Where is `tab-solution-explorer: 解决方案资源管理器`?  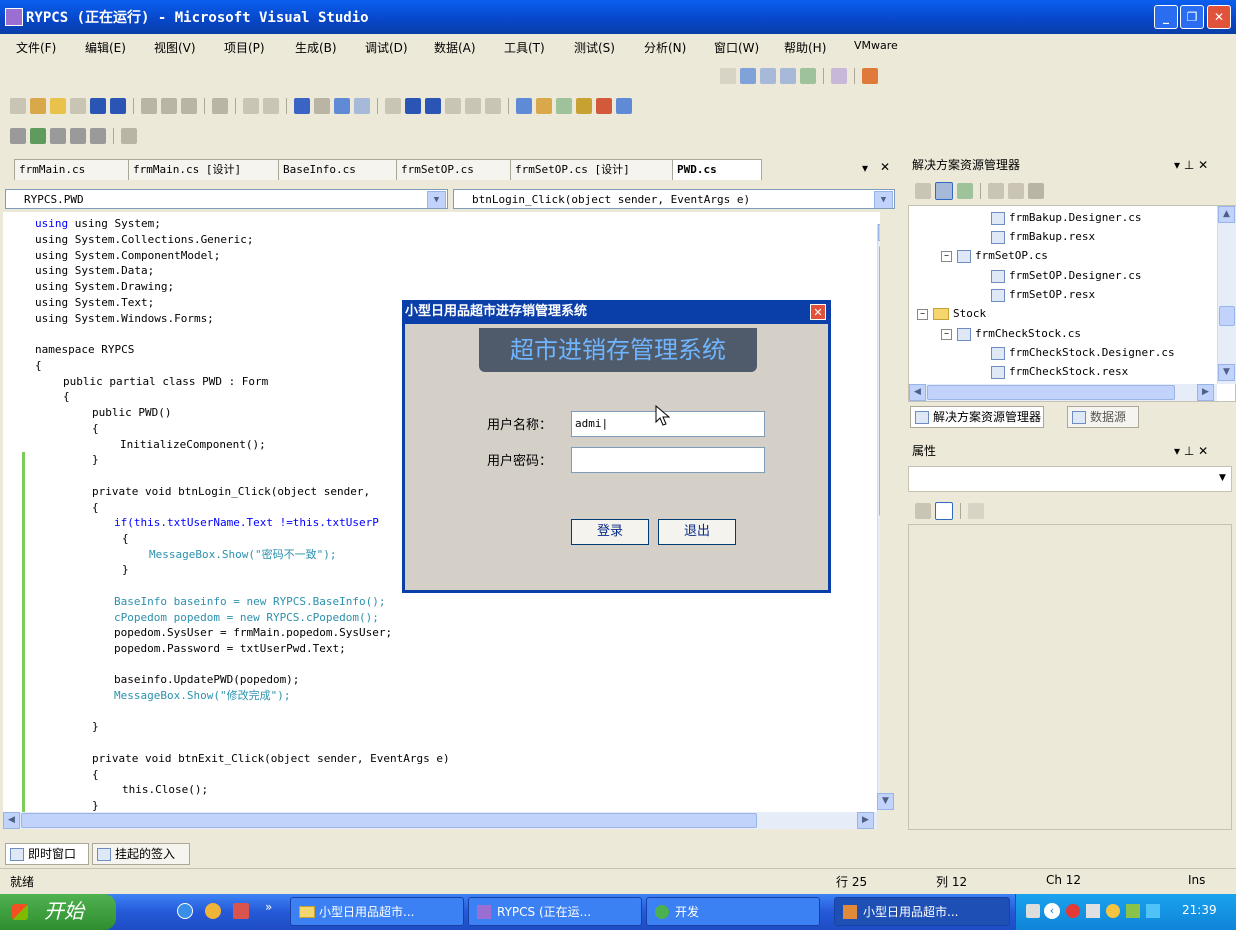 tab-solution-explorer: 解决方案资源管理器 is located at coordinates (977, 417).